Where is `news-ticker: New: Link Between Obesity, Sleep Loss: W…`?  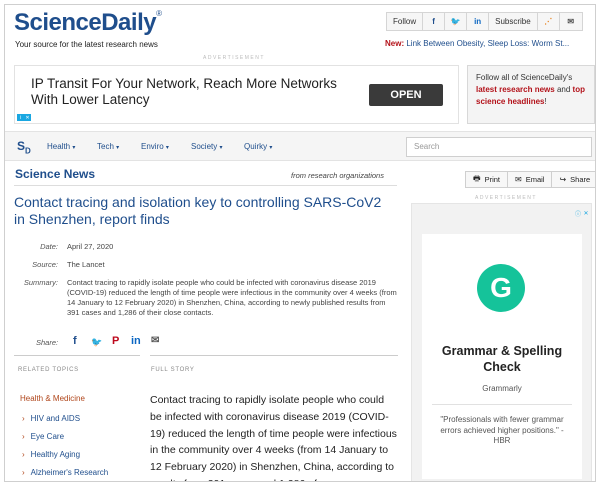 news-ticker: New: Link Between Obesity, Sleep Loss: W… is located at coordinates (477, 43).